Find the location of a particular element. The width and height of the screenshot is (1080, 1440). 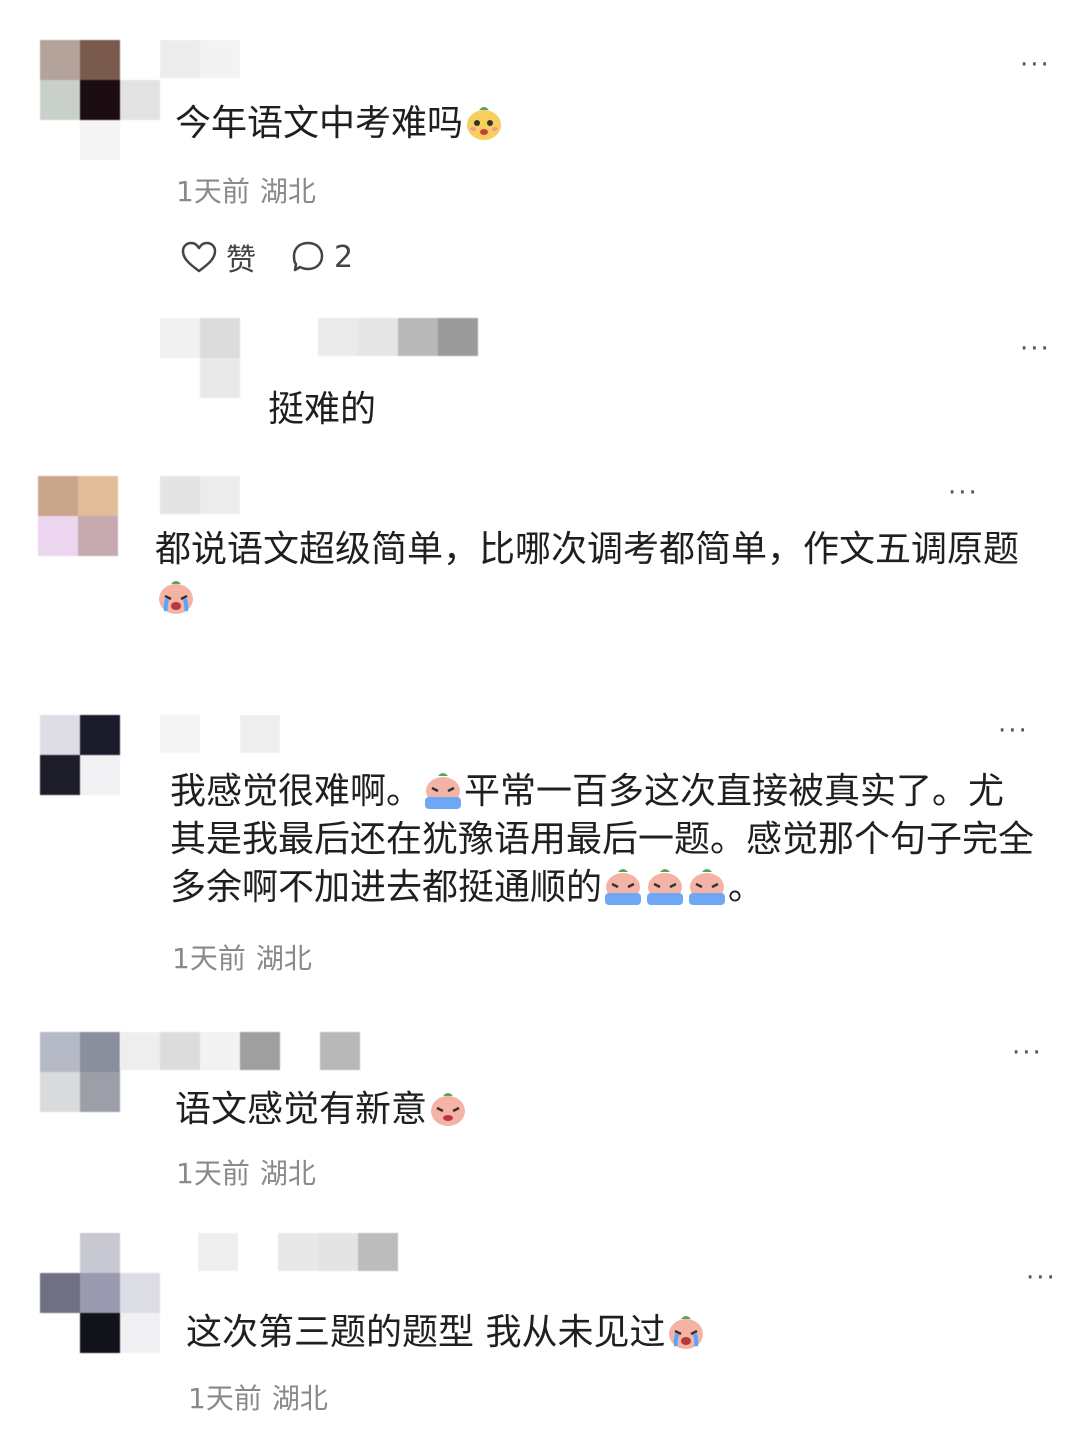

comment-text: 今年语文中考难吗 is located at coordinates (340, 124).